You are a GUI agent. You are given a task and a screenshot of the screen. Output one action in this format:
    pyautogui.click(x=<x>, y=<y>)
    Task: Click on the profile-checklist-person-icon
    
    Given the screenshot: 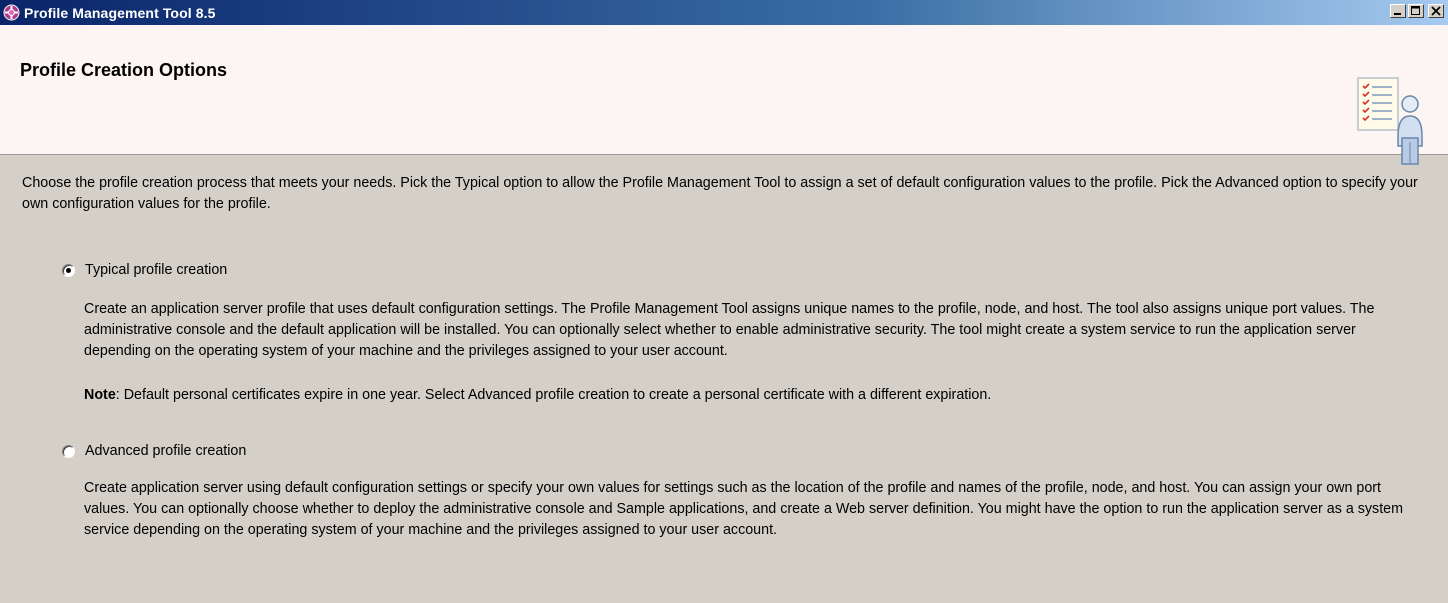 What is the action you would take?
    pyautogui.click(x=1393, y=122)
    